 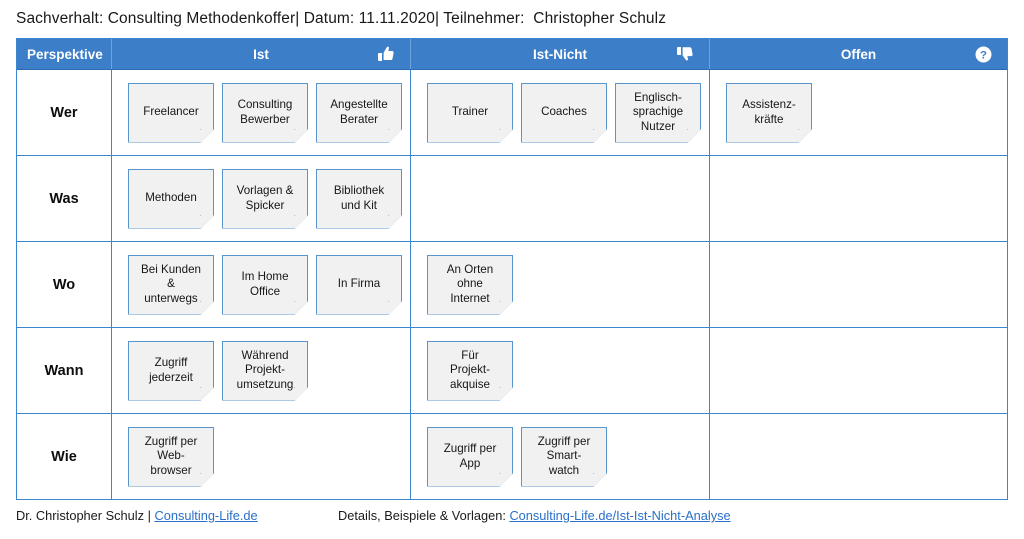 What do you see at coordinates (559, 370) in the screenshot?
I see `cell-ist-nicht: Für Projekt- akquise` at bounding box center [559, 370].